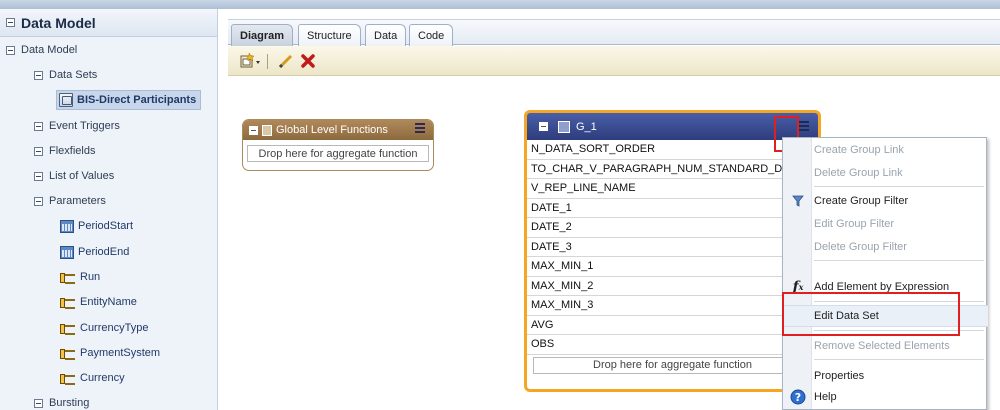 This screenshot has height=410, width=1000. Describe the element at coordinates (672, 365) in the screenshot. I see `group-aggregate-drop-zone: Drop here for aggregate function` at that location.